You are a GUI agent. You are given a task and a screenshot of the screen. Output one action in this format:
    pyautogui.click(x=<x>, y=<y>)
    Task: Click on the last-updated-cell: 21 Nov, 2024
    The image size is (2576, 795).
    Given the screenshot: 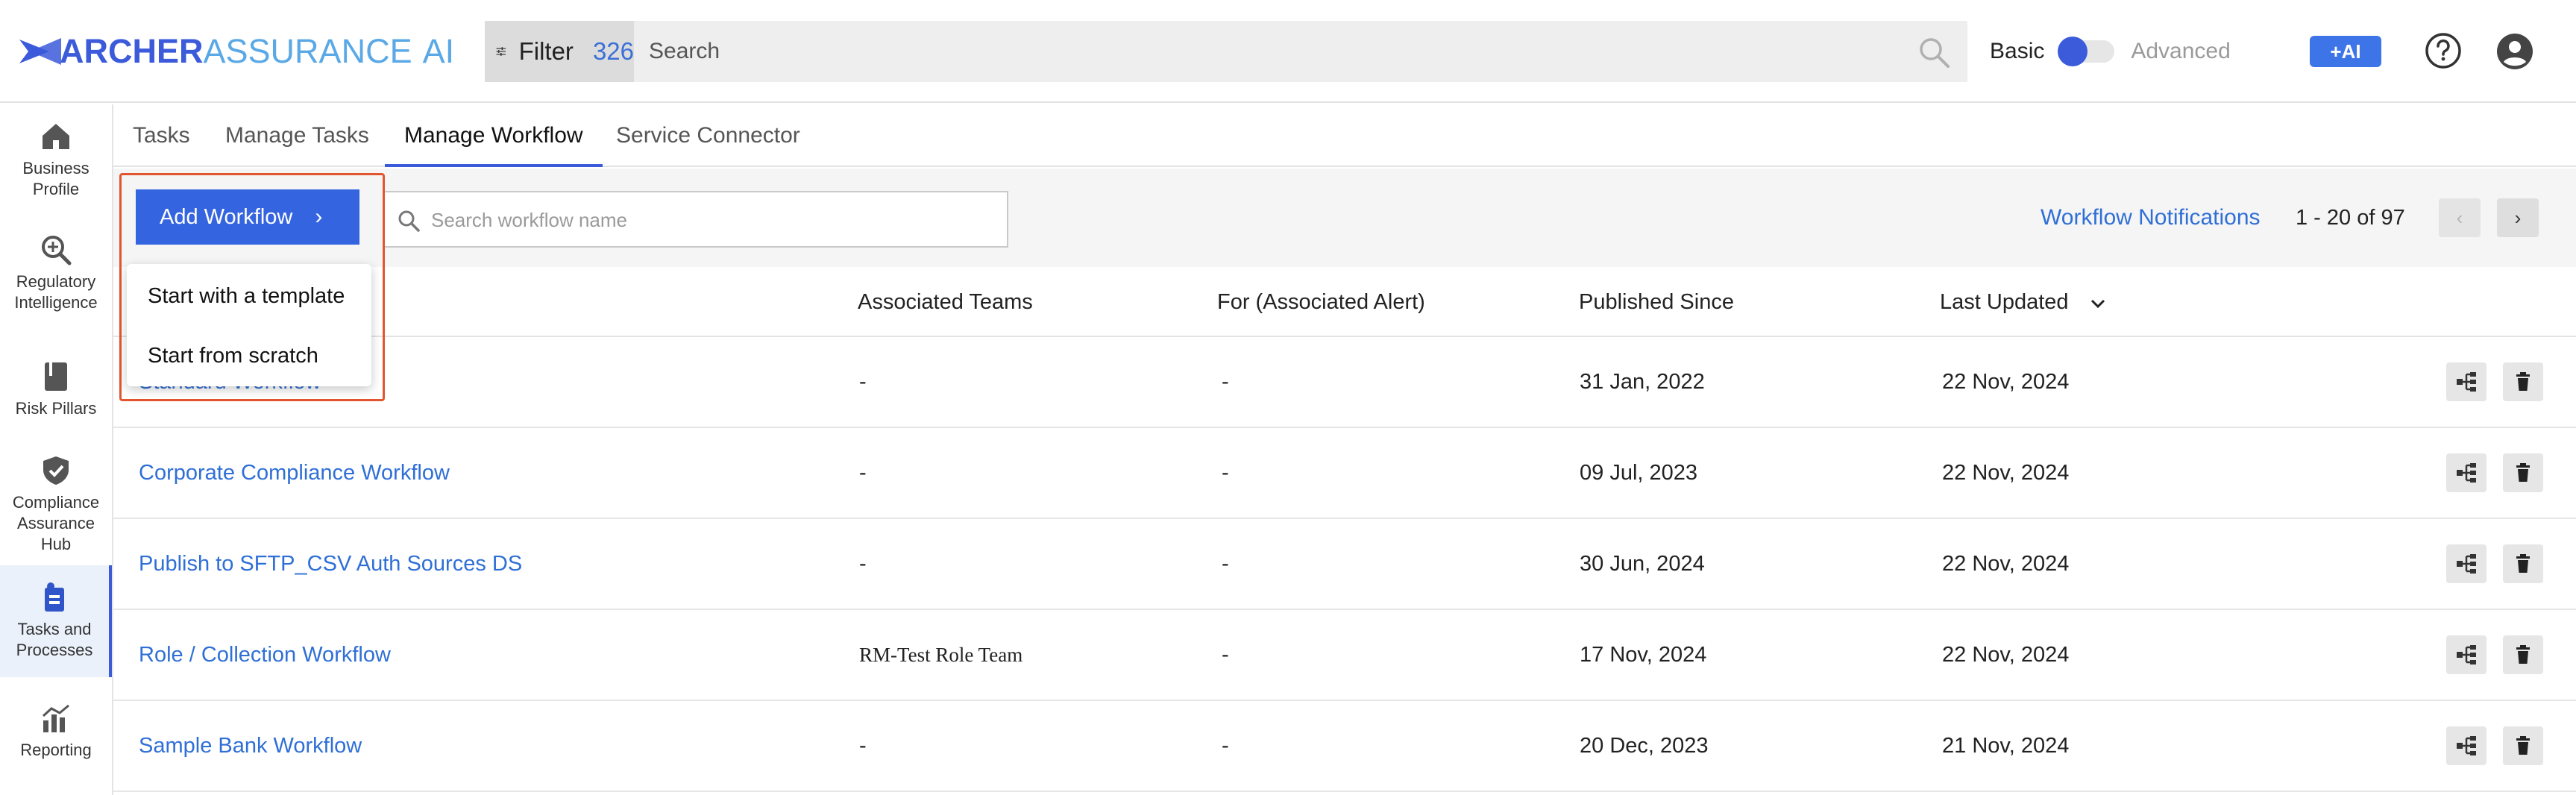 What is the action you would take?
    pyautogui.click(x=2006, y=746)
    